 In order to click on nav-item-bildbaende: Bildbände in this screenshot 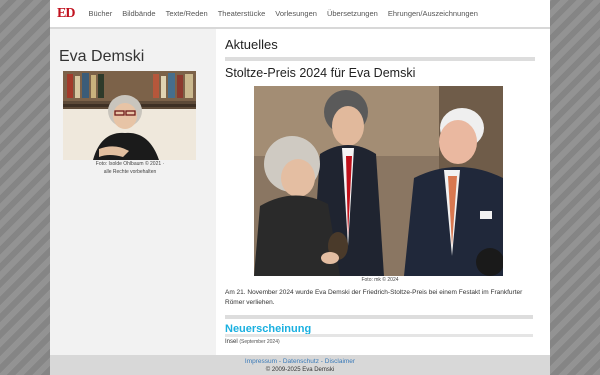, I will do `click(138, 13)`.